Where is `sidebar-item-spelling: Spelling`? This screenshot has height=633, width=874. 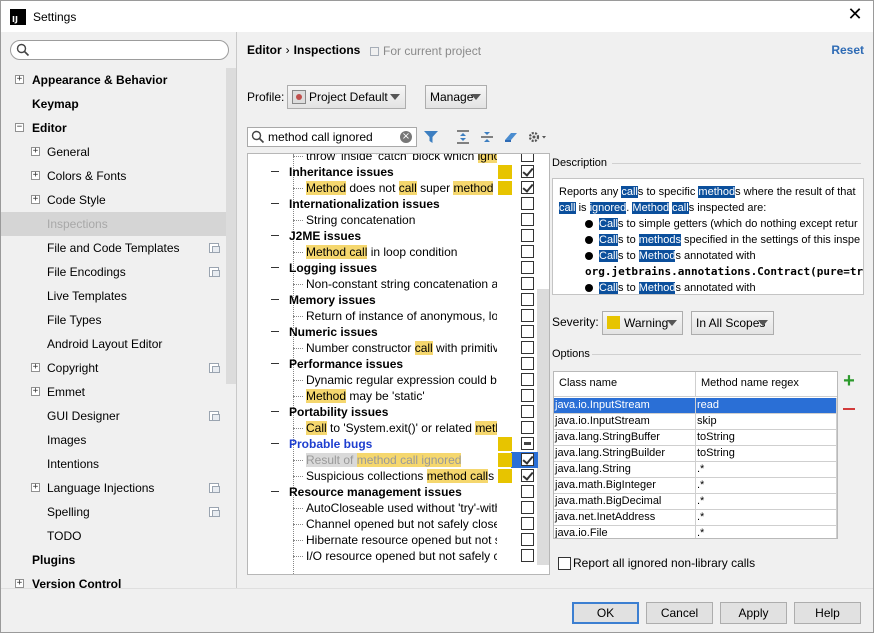 sidebar-item-spelling: Spelling is located at coordinates (113, 512).